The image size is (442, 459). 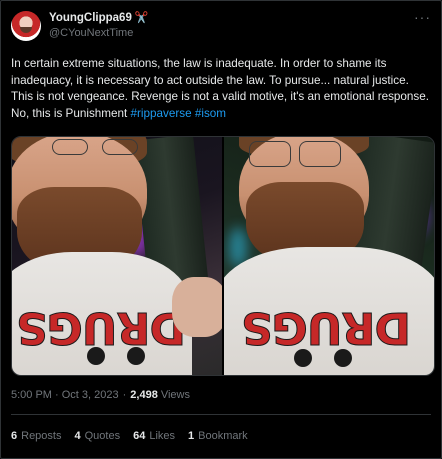 I want to click on likes-stat: 64 Likes, so click(x=154, y=436).